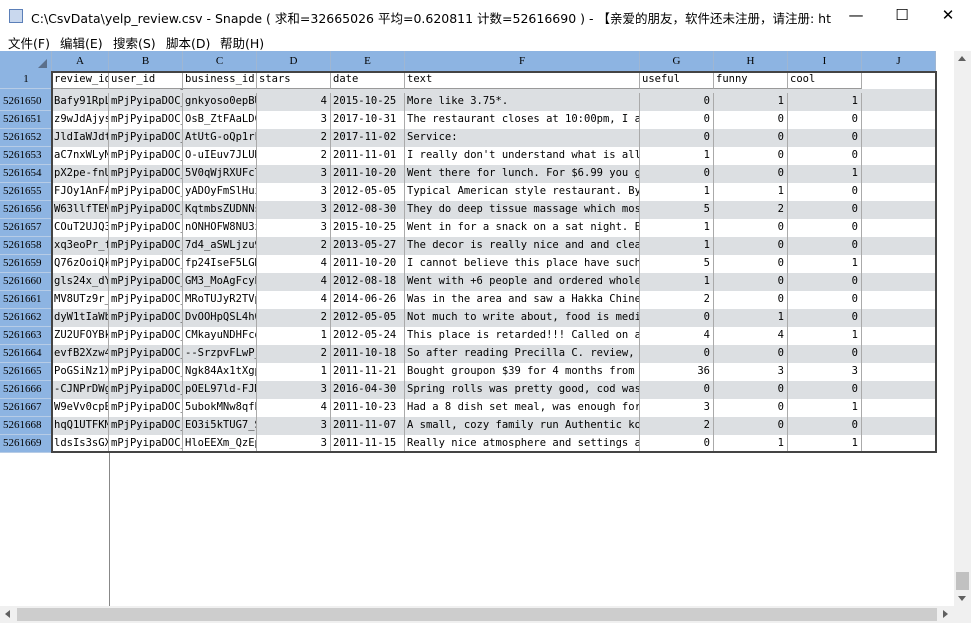  What do you see at coordinates (677, 210) in the screenshot?
I see `table-cell: 5` at bounding box center [677, 210].